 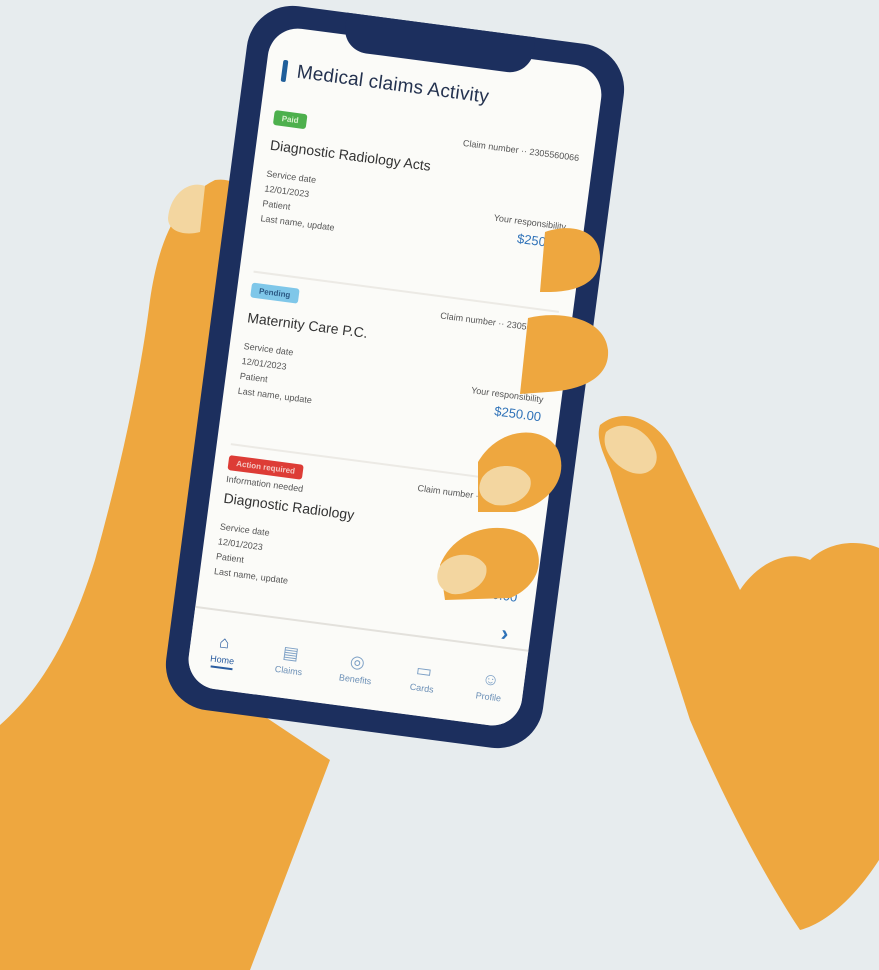 I want to click on tab-label: Profile, so click(x=488, y=697).